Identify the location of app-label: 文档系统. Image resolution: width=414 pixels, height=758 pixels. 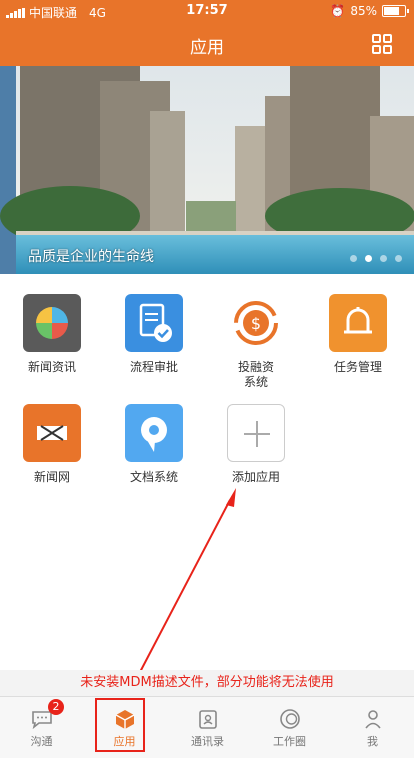
(153, 477).